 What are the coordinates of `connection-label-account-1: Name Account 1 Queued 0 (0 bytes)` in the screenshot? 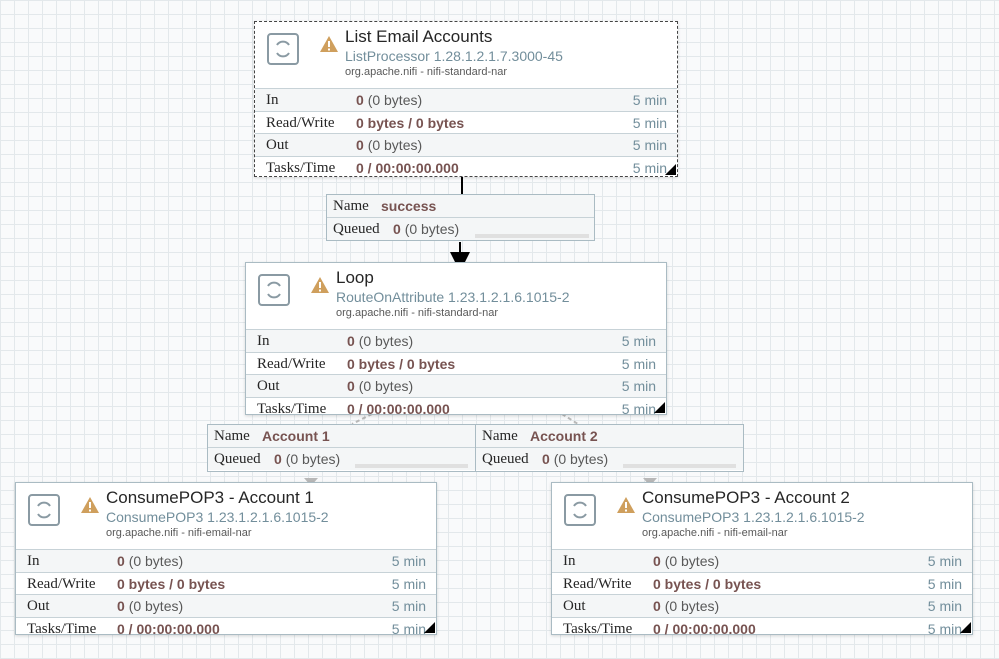 It's located at (341, 448).